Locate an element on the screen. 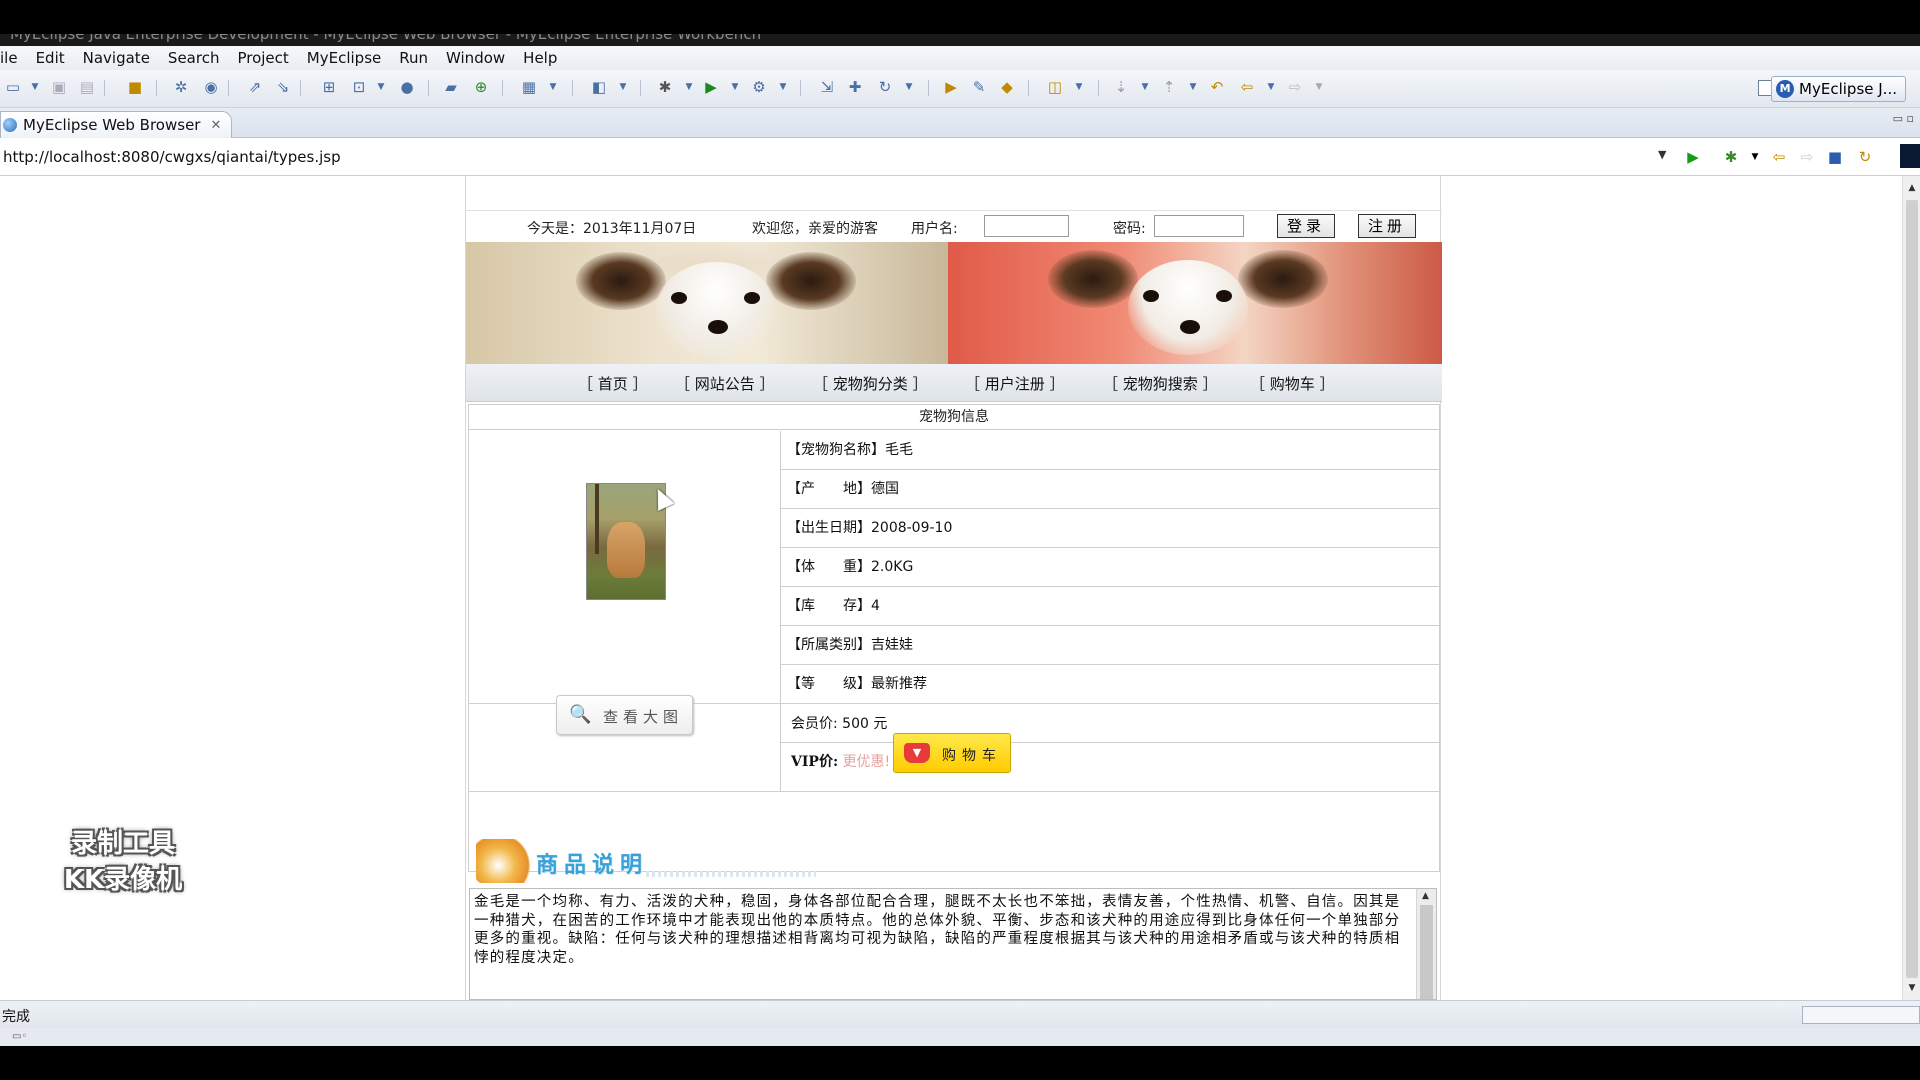  refresh-dropdown-icon: ▼ is located at coordinates (909, 87).